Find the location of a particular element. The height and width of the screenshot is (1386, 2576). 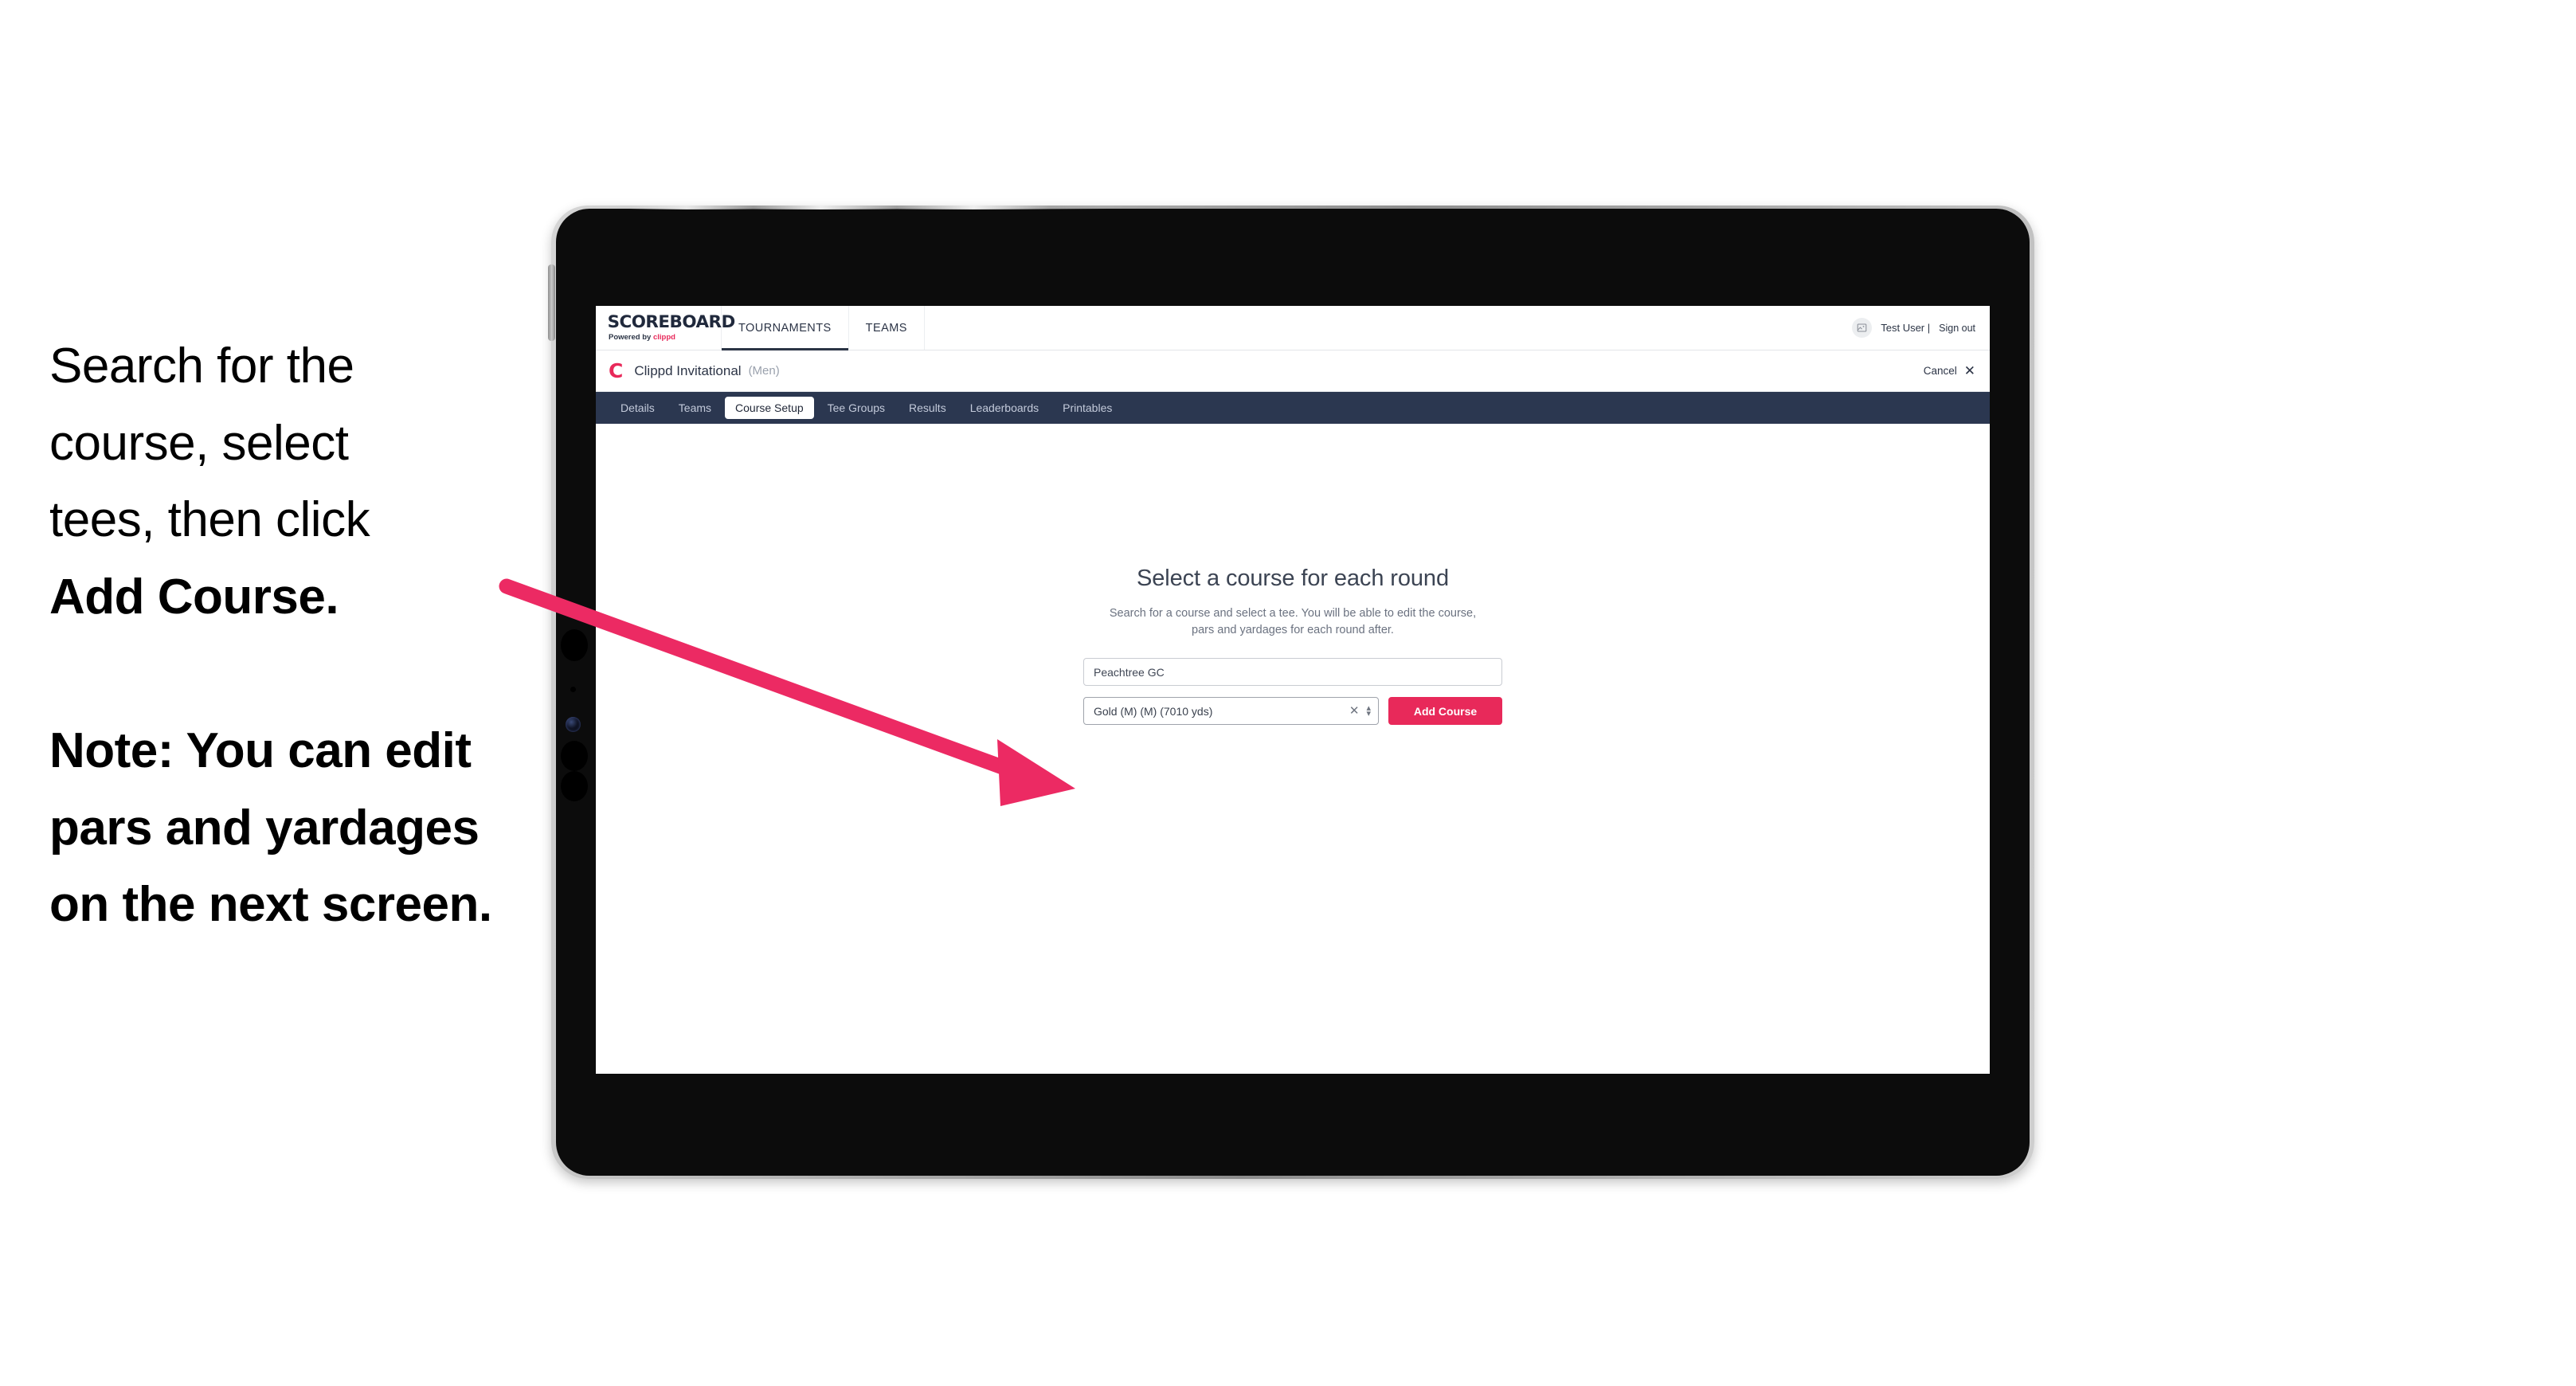

course-search-input is located at coordinates (1292, 672).